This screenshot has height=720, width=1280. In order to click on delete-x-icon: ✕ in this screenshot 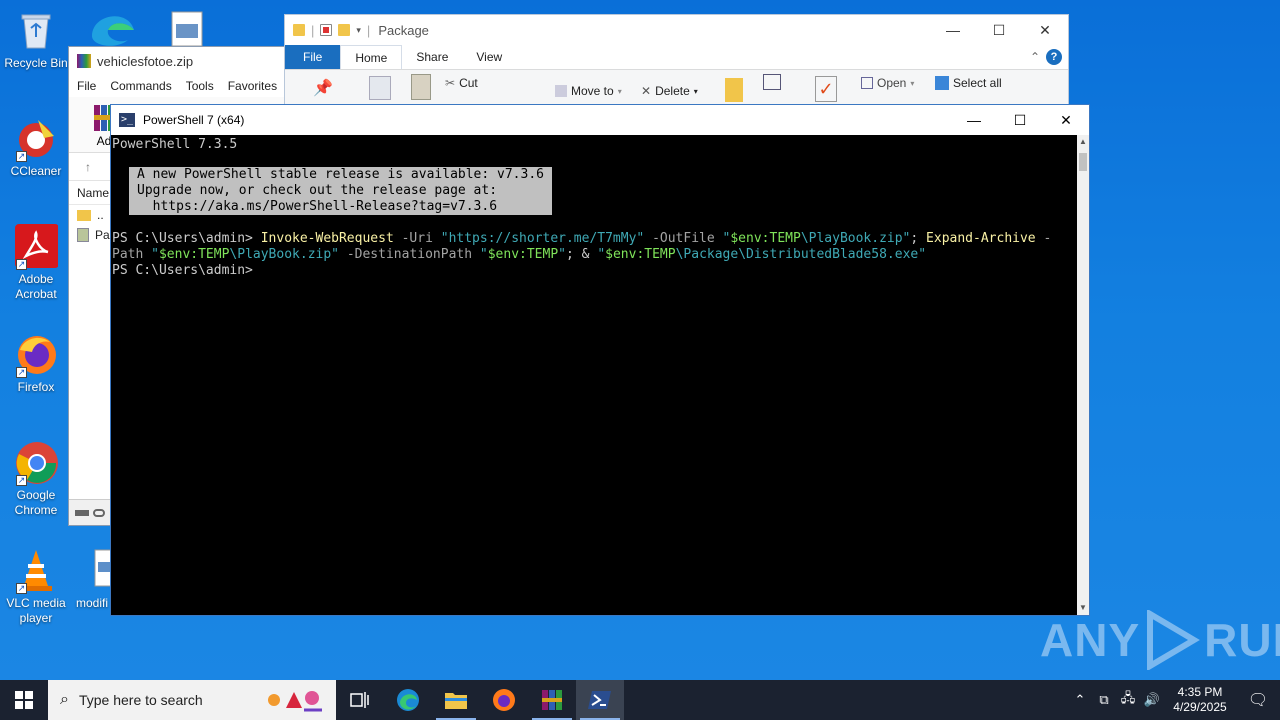, I will do `click(646, 91)`.